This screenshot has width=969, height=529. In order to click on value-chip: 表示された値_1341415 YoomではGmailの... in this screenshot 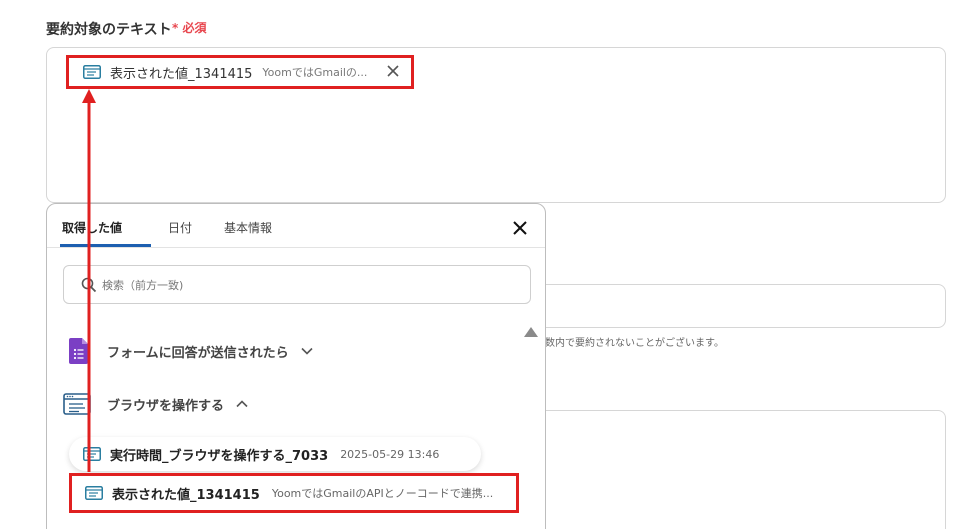, I will do `click(240, 72)`.